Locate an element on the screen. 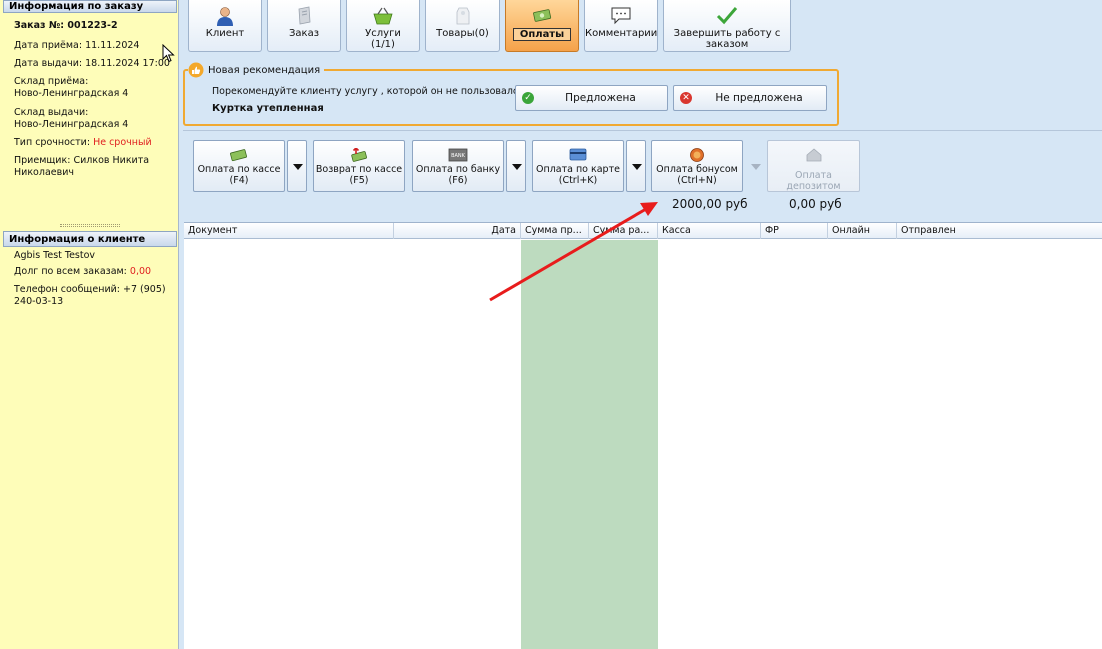  debt-row: Долг по всем заказам: 0,00 is located at coordinates (94, 271).